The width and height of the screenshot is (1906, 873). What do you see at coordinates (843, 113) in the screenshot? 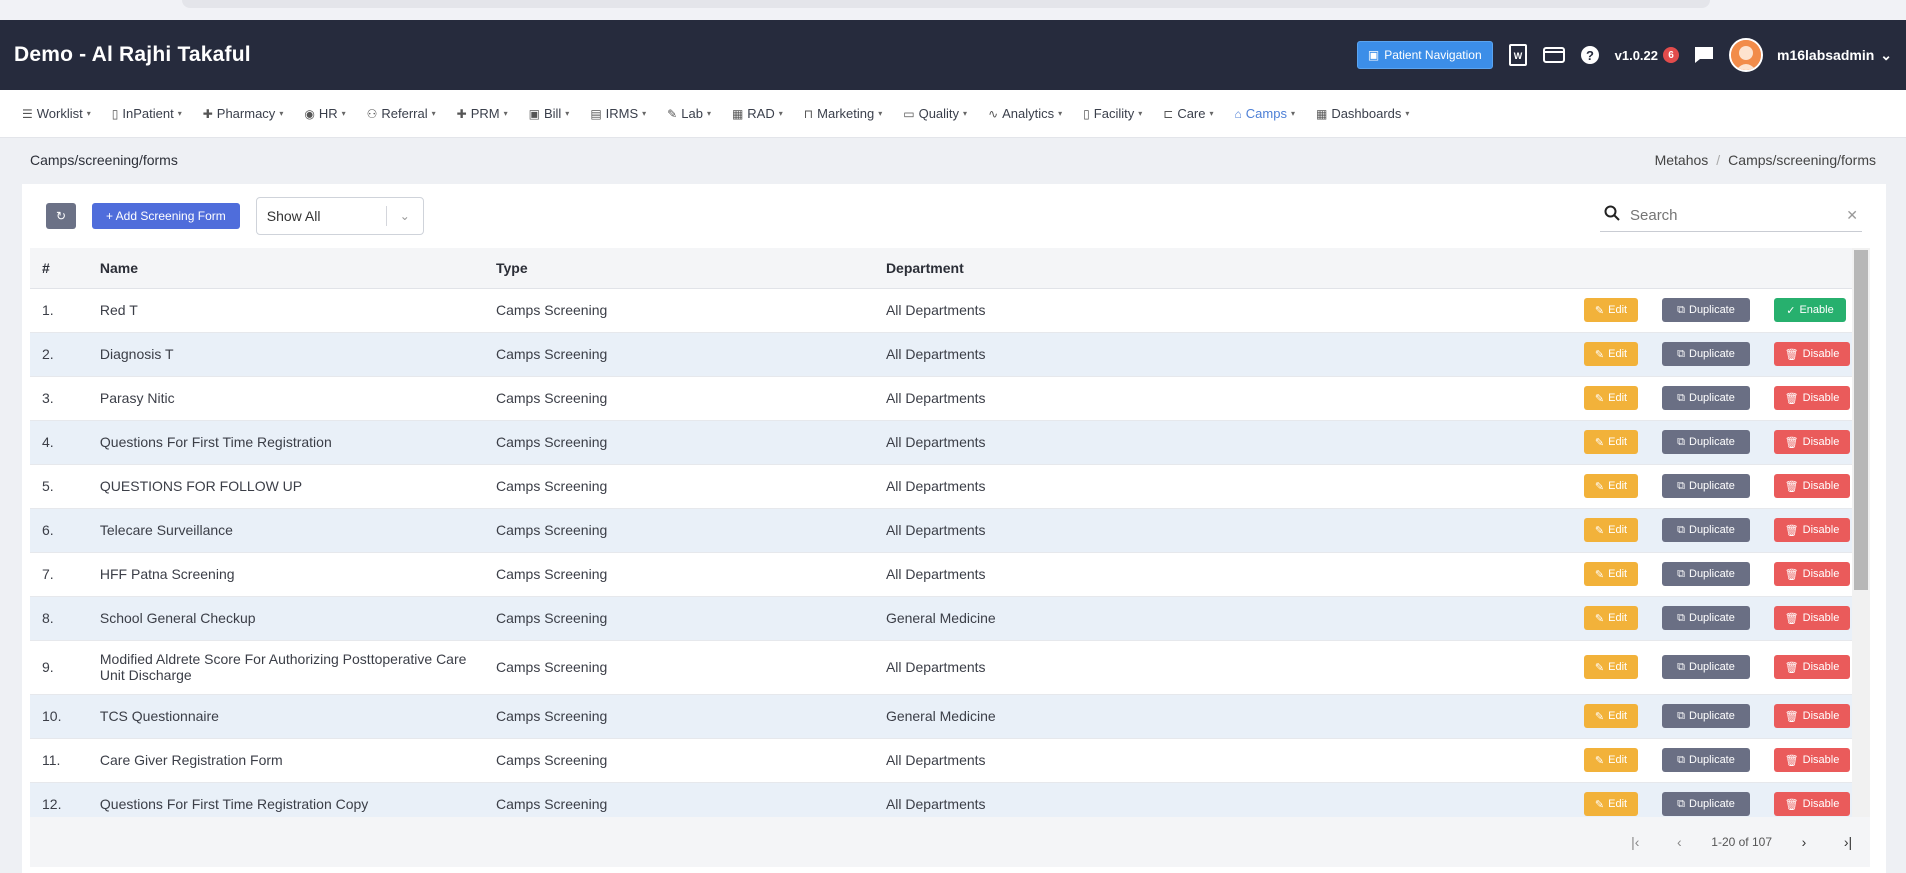
I see `menu-item-marketing: ⊓ Marketing ▾` at bounding box center [843, 113].